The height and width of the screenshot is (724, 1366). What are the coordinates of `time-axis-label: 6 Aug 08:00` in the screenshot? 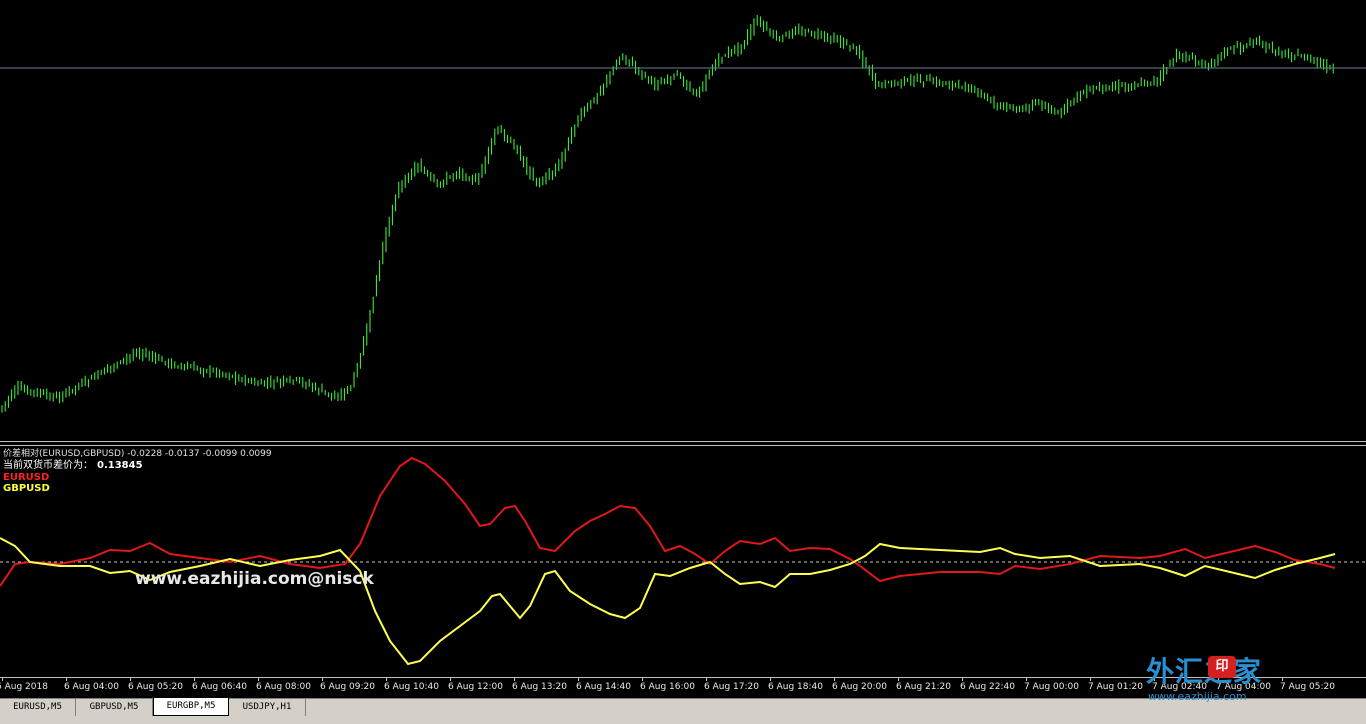 It's located at (283, 687).